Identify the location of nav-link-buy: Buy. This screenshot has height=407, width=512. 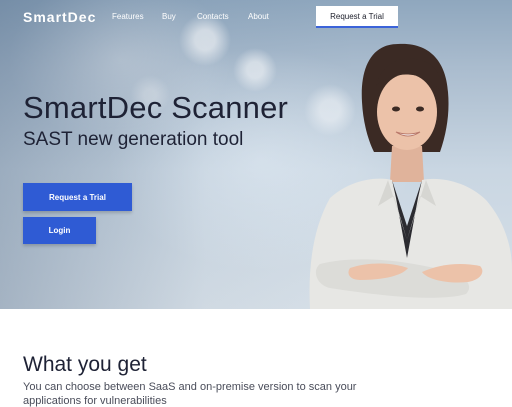
(169, 16).